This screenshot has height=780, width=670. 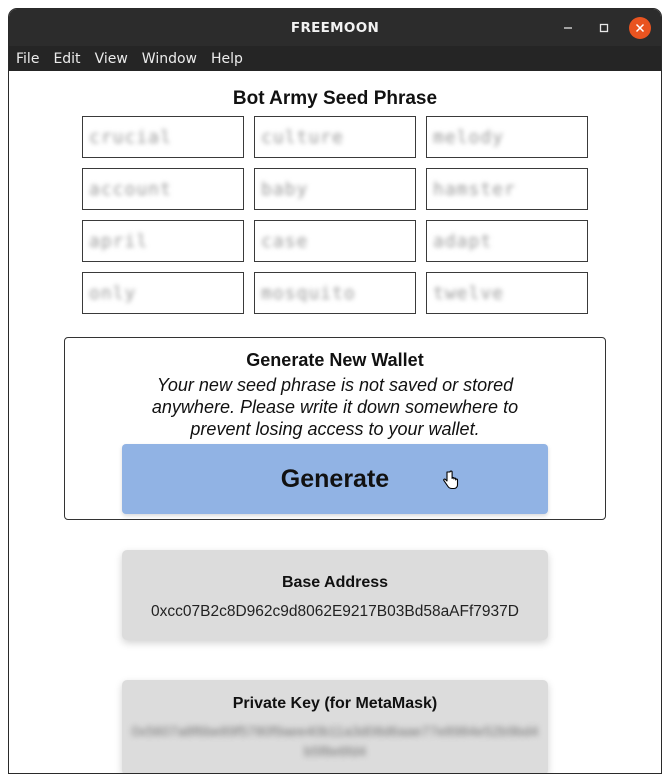 What do you see at coordinates (335, 189) in the screenshot?
I see `seed-word-field: baby` at bounding box center [335, 189].